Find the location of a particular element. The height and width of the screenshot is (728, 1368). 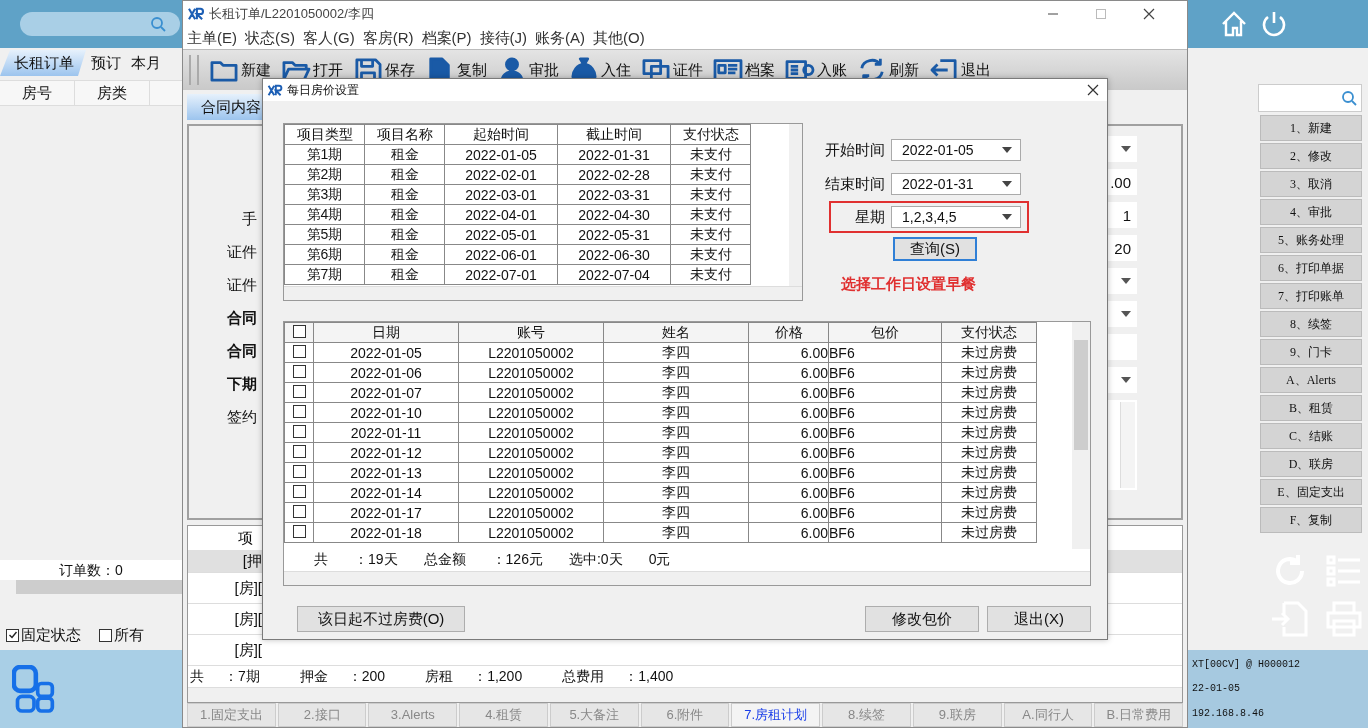

dialog-button: 修改包价 is located at coordinates (922, 619).